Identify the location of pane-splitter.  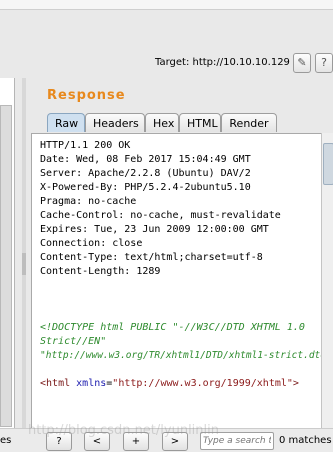
(24, 255).